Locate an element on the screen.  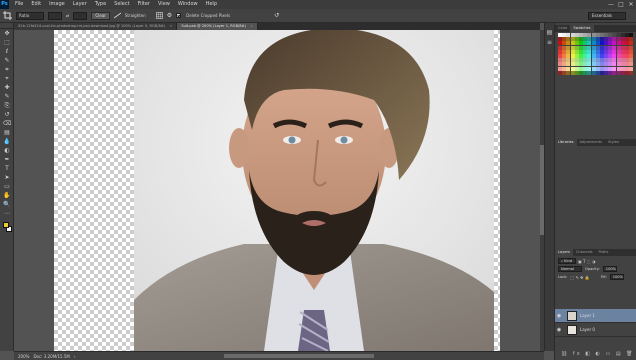
ratio-width-input is located at coordinates (55, 15).